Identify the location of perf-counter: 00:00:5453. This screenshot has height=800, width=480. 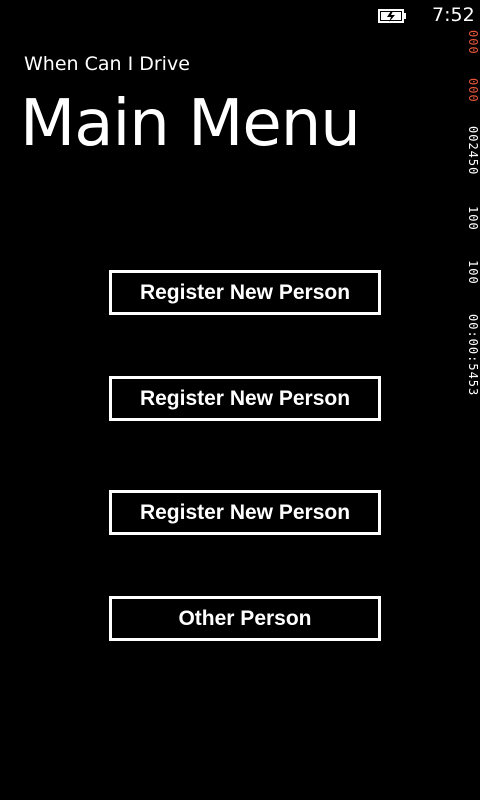
(473, 355).